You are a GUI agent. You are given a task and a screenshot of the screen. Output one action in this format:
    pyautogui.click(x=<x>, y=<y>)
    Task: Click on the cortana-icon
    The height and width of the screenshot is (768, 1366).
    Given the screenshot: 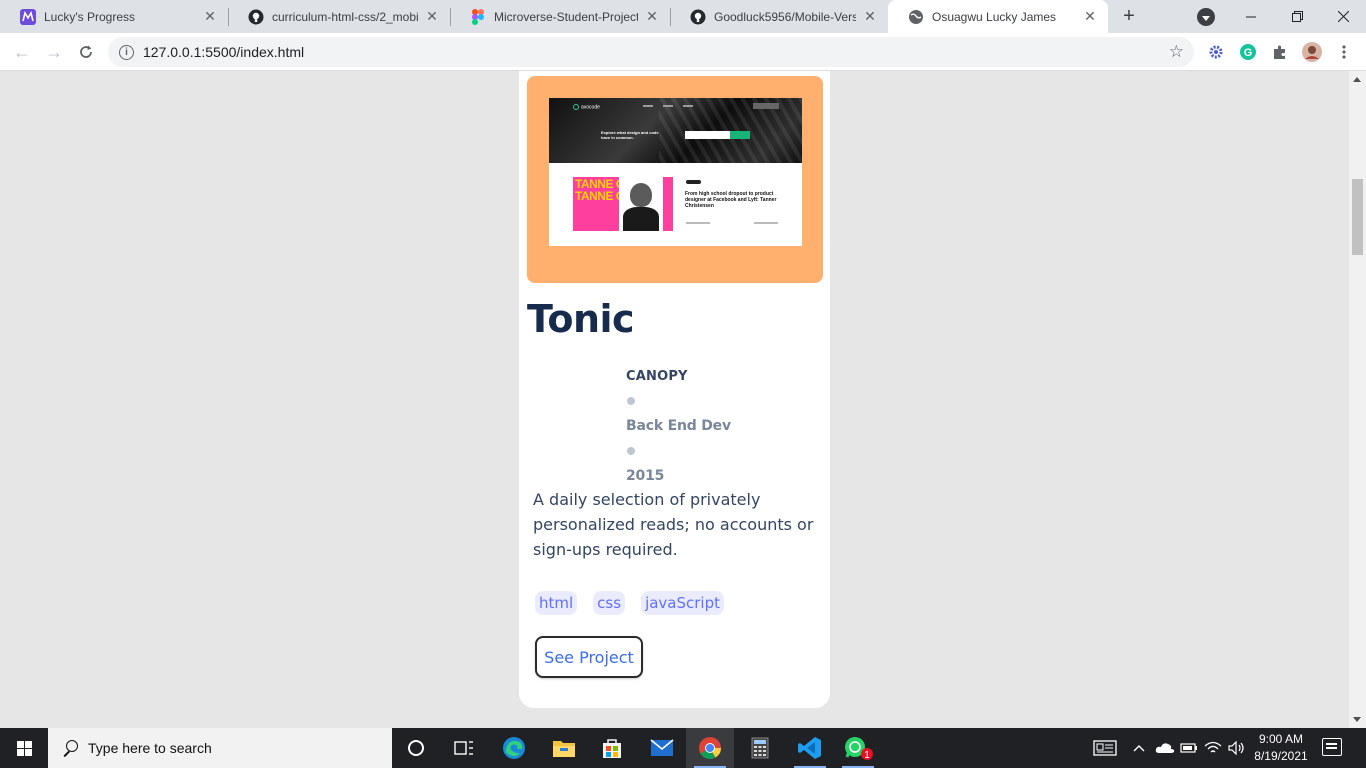 What is the action you would take?
    pyautogui.click(x=416, y=748)
    